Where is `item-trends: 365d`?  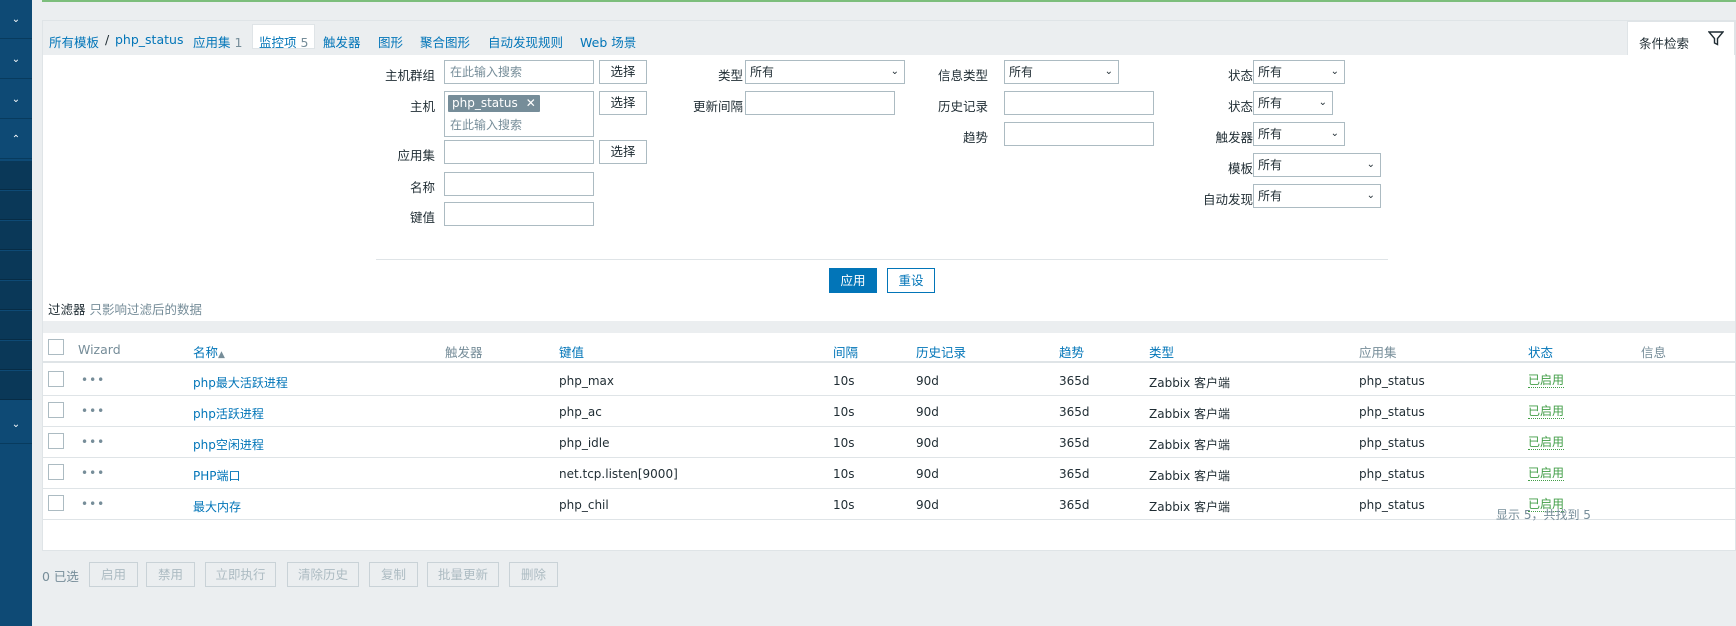 item-trends: 365d is located at coordinates (1074, 381).